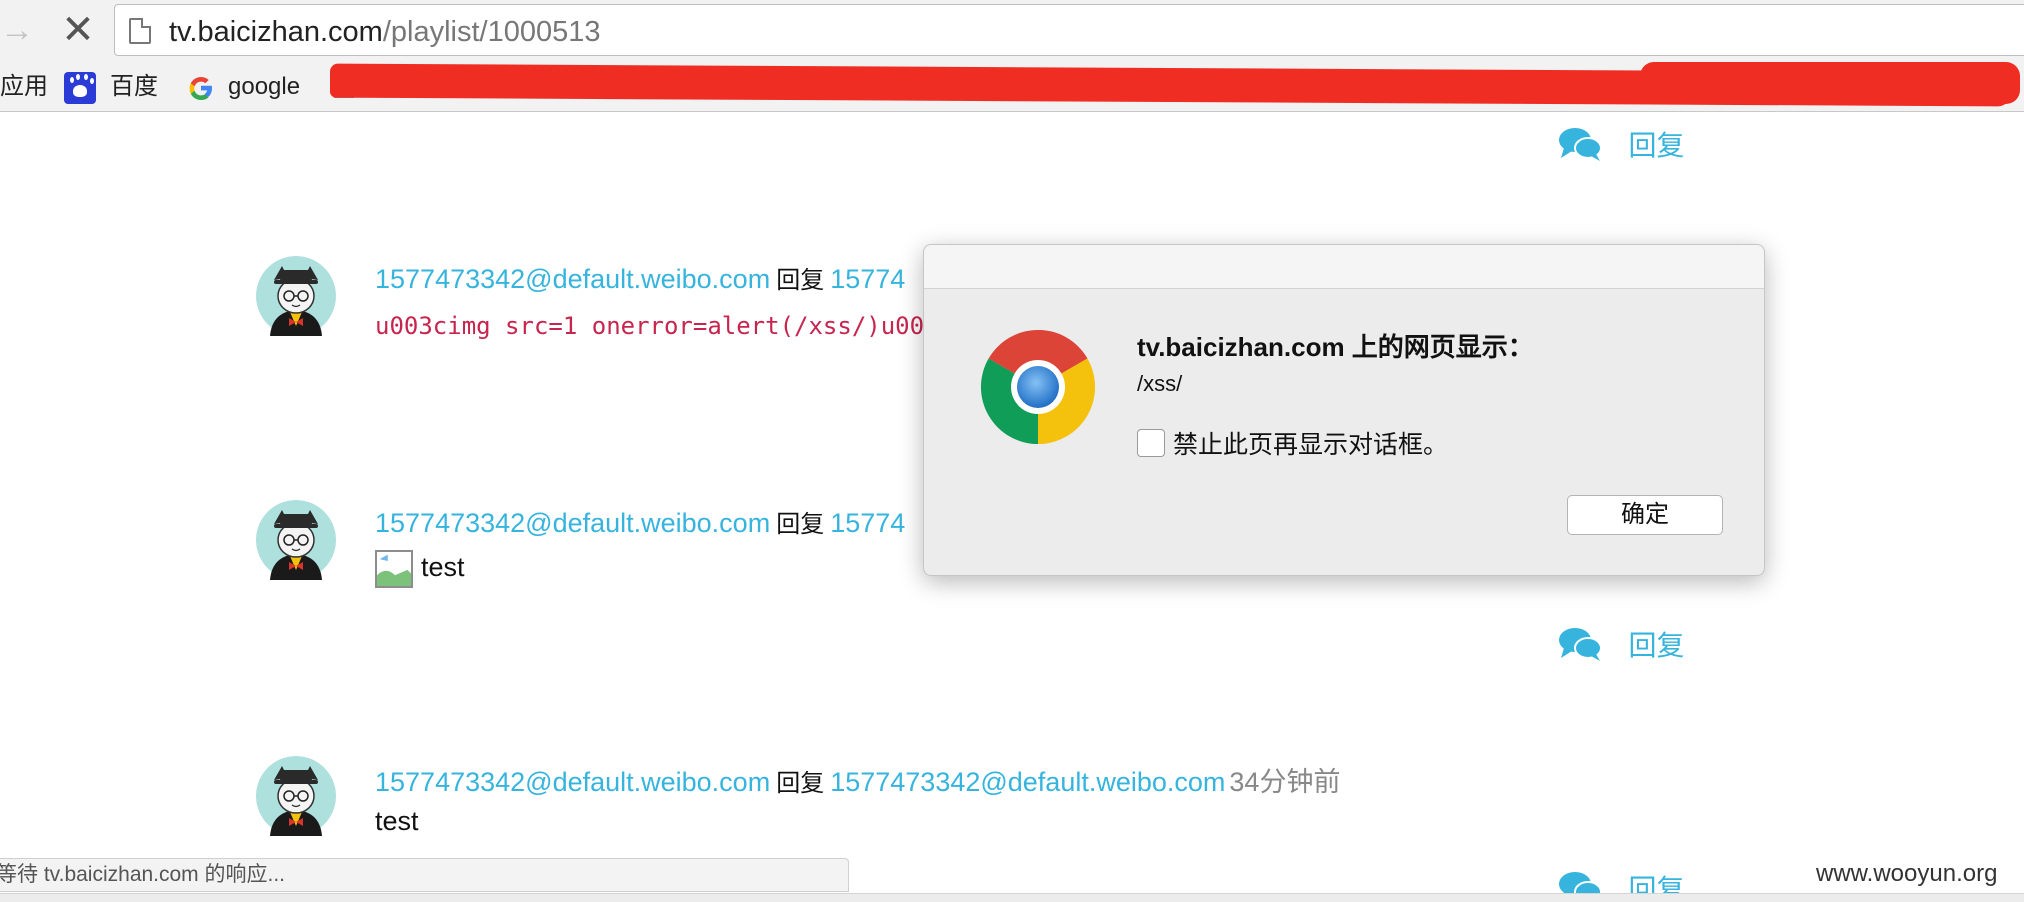 This screenshot has height=902, width=2024. I want to click on ok-button: 确定, so click(1645, 515).